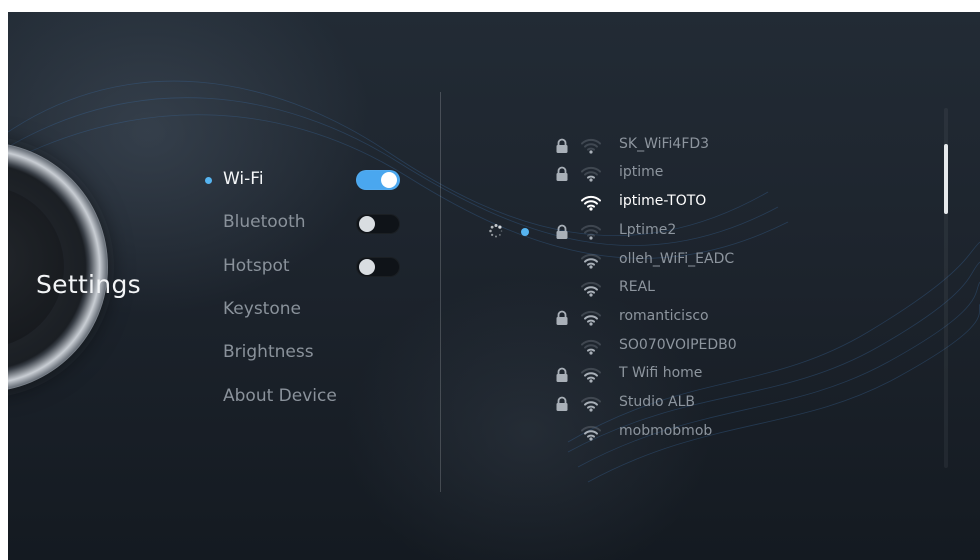 The image size is (980, 560). I want to click on wifi-network-row: iptime, so click(678, 174).